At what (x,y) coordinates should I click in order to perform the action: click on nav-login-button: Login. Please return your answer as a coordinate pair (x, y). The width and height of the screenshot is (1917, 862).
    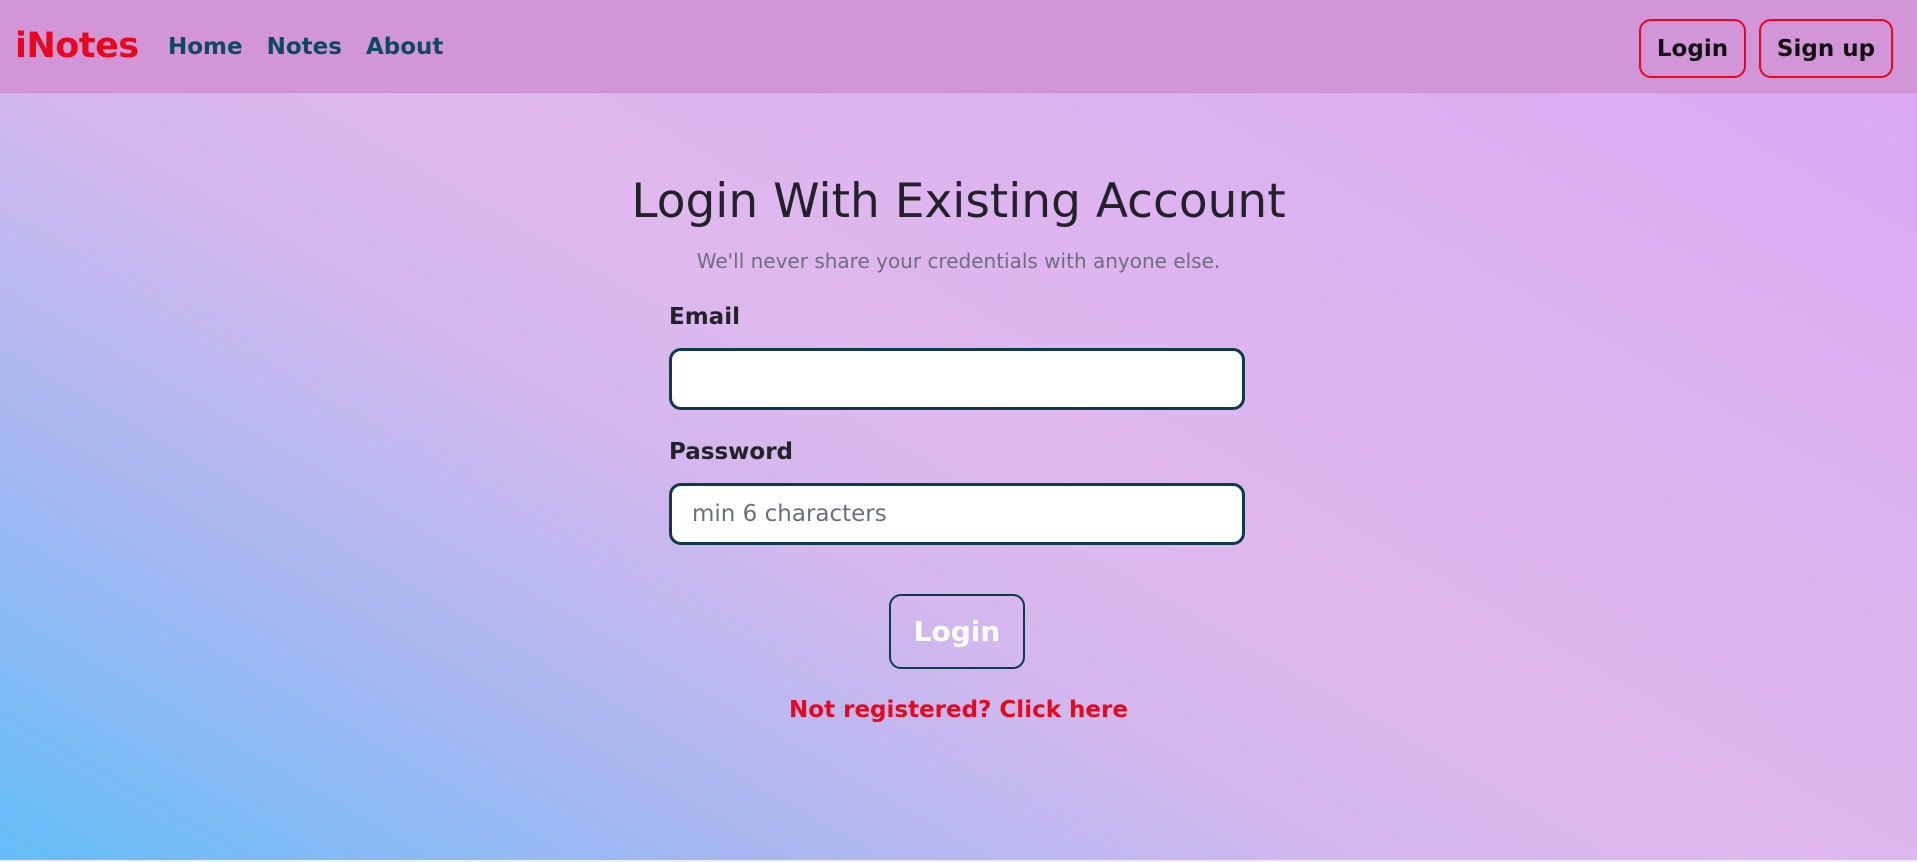
    Looking at the image, I should click on (1692, 48).